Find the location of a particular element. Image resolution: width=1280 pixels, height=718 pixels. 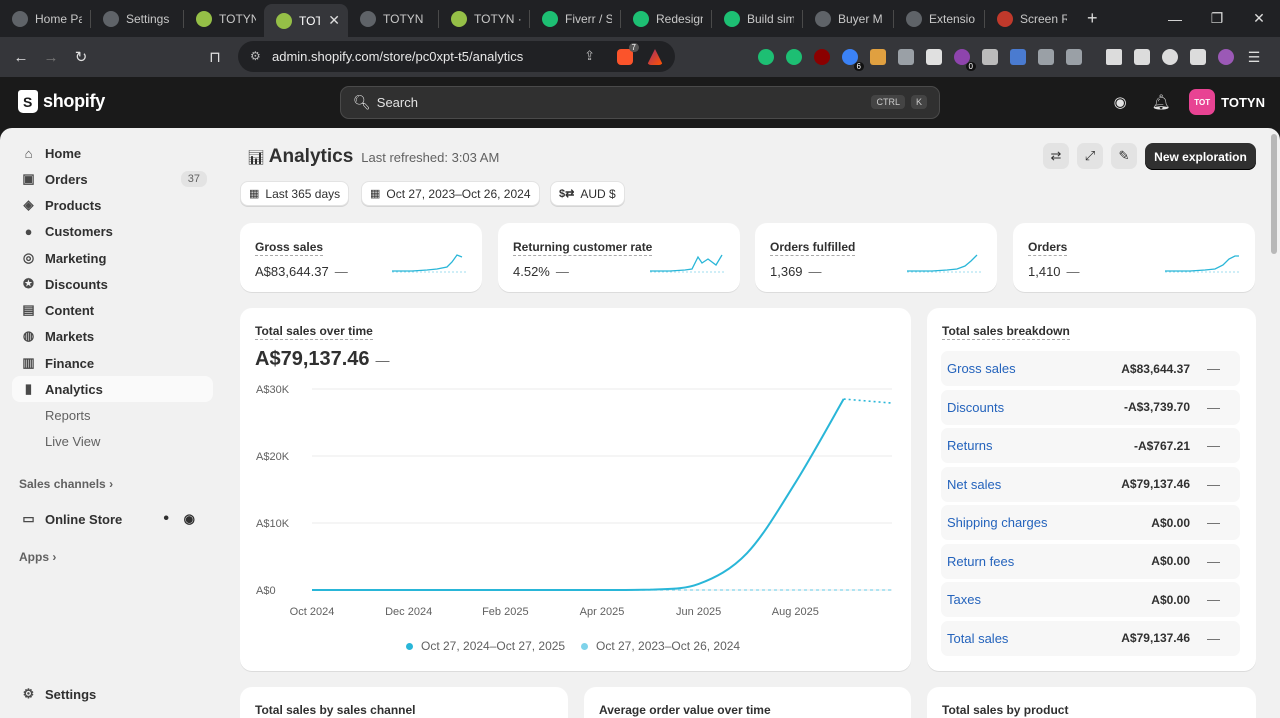

breakdown-link: Discounts is located at coordinates (975, 407).